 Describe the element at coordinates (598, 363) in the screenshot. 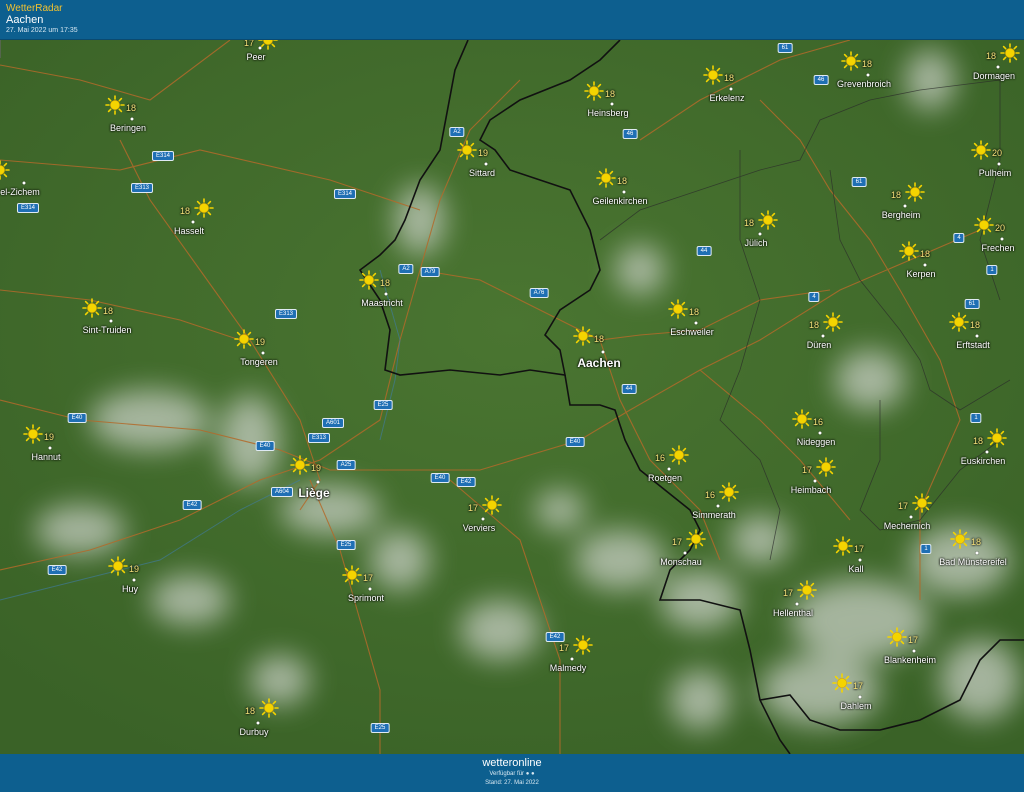

I see `city-label: Aachen` at that location.